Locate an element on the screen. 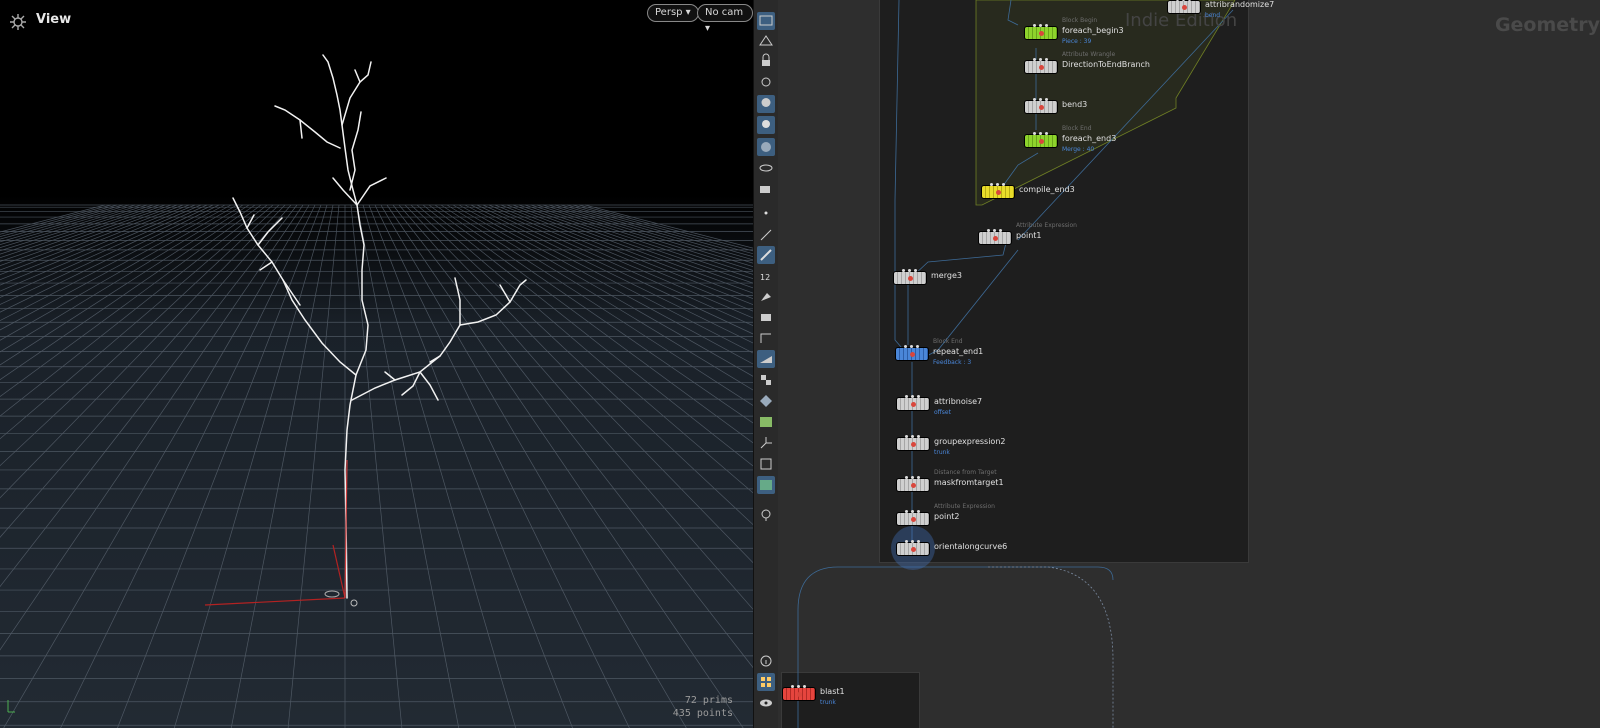 The height and width of the screenshot is (728, 1600). node-label: repeat_end1 is located at coordinates (958, 351).